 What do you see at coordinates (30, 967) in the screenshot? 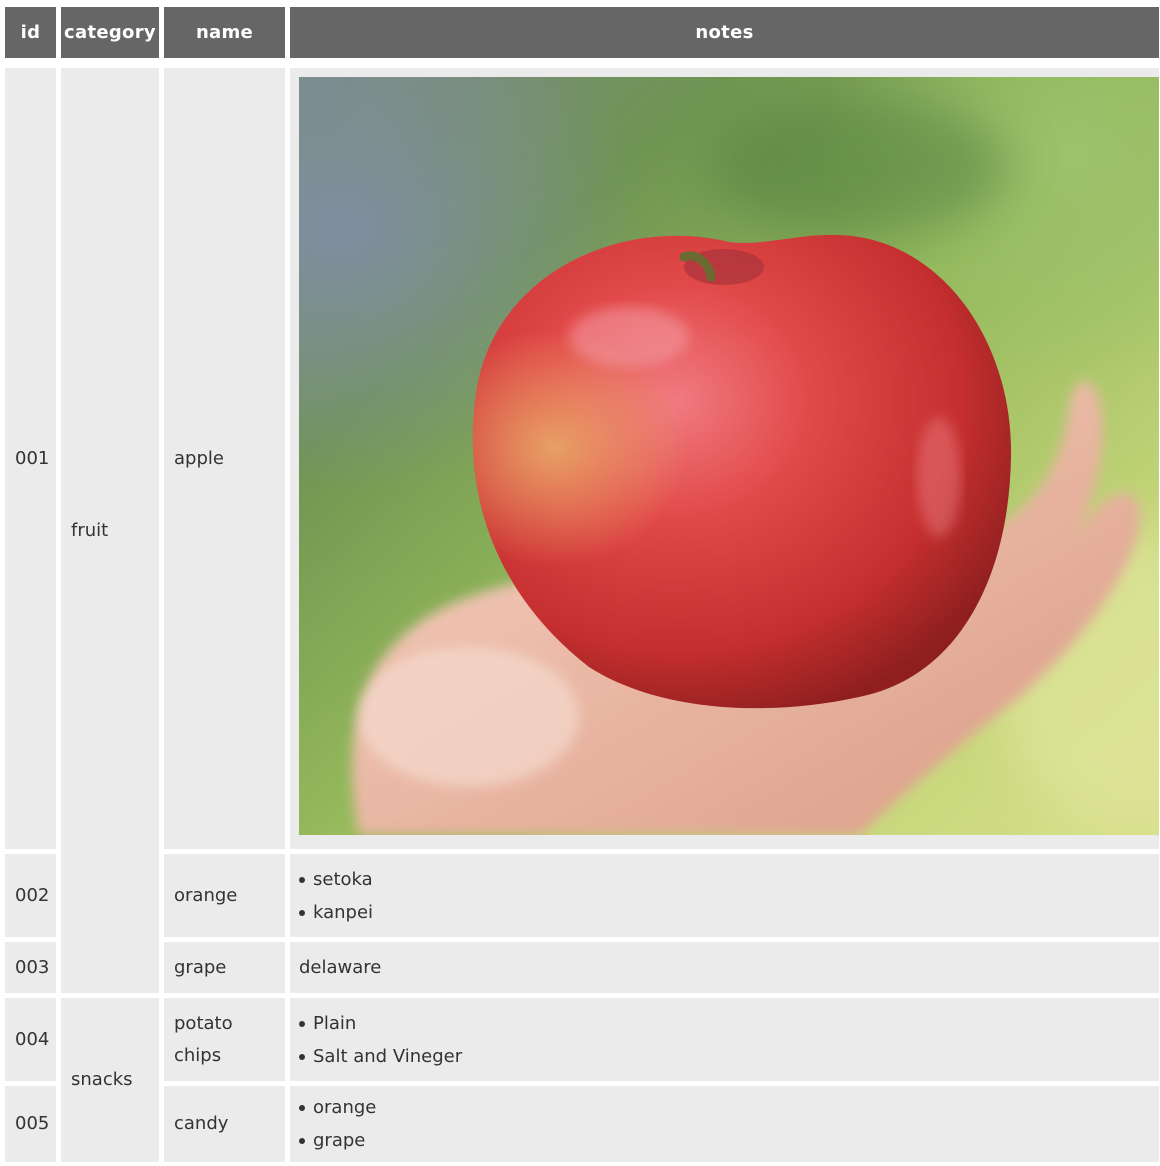
I see `cell-id-003: 003` at bounding box center [30, 967].